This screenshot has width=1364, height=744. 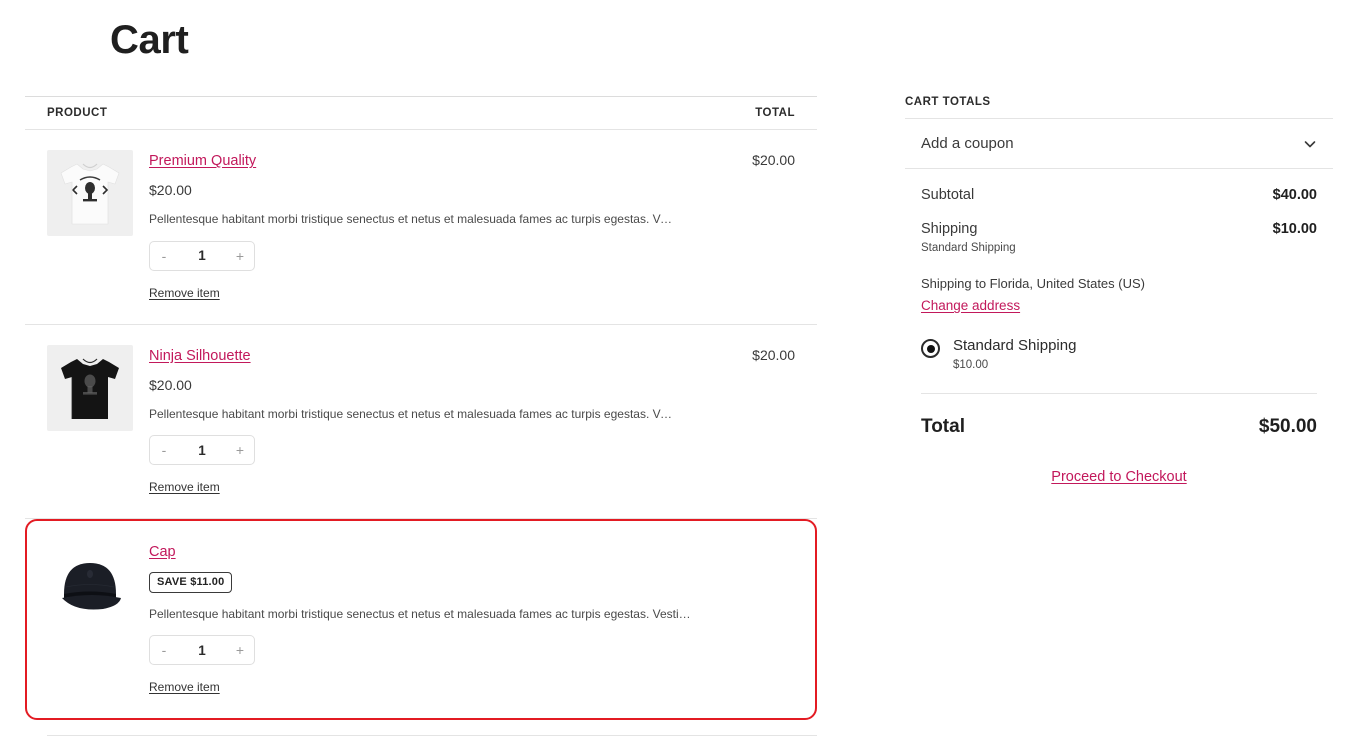 What do you see at coordinates (1119, 462) in the screenshot?
I see `checkout-area: Proceed to Checkout` at bounding box center [1119, 462].